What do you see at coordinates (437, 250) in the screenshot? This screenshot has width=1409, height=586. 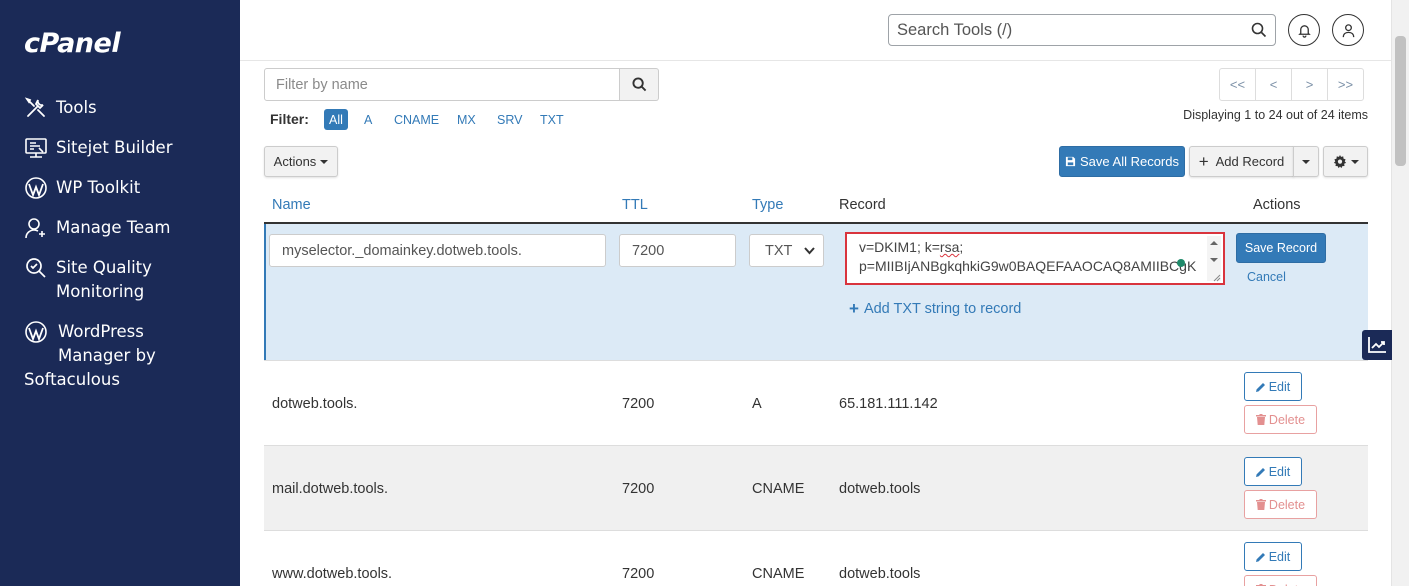 I see `record-name-input` at bounding box center [437, 250].